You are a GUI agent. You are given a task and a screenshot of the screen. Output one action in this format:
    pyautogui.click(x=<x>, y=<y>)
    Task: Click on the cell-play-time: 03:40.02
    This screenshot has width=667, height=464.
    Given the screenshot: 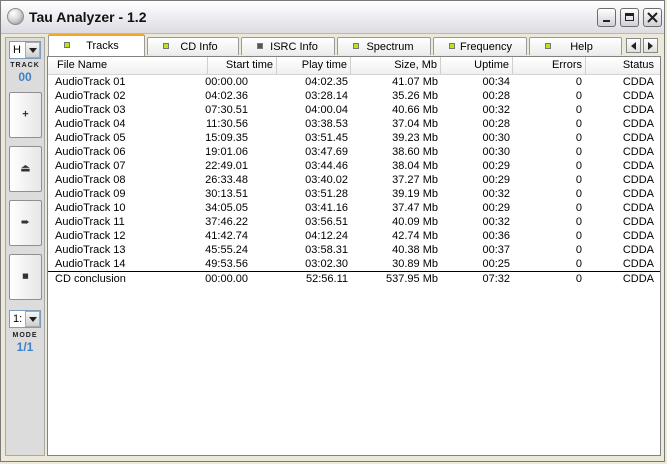 What is the action you would take?
    pyautogui.click(x=326, y=180)
    